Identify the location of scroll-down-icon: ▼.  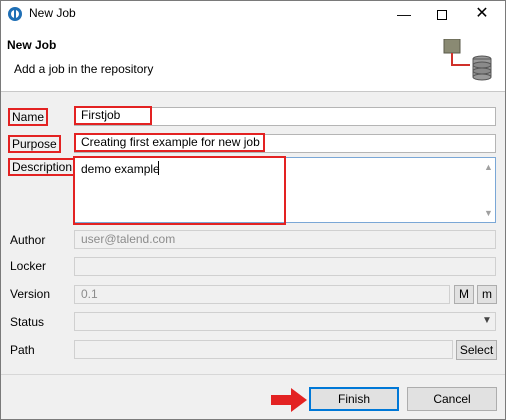
(488, 213).